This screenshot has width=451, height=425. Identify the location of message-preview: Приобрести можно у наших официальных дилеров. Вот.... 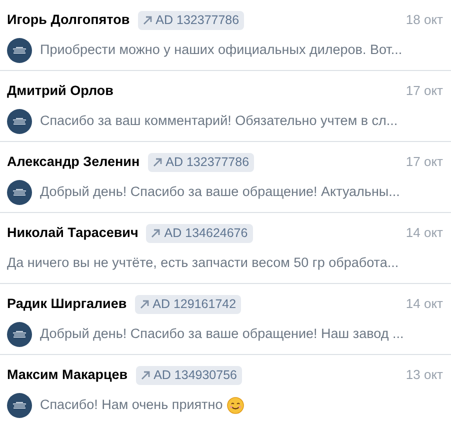
(221, 50).